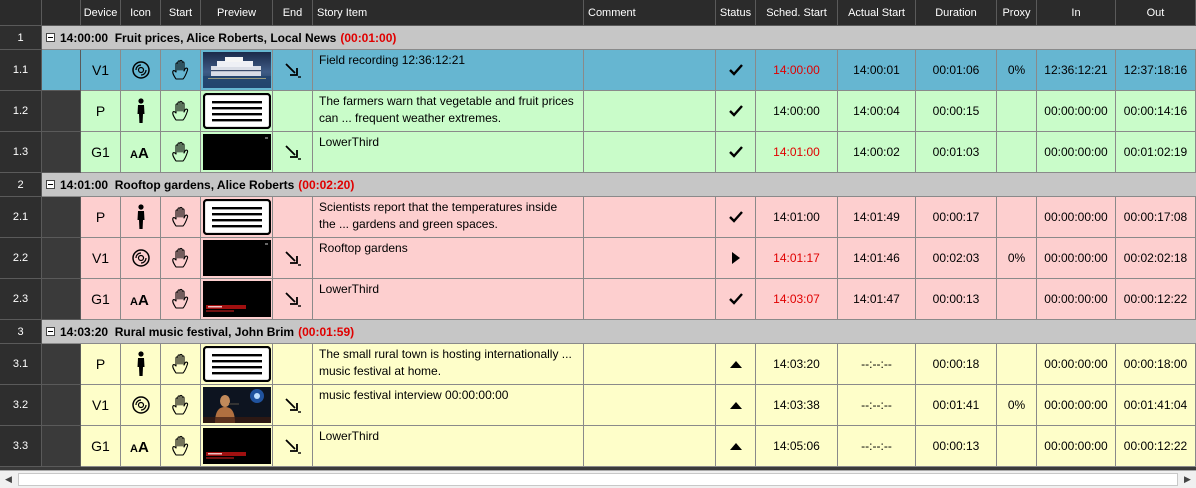  Describe the element at coordinates (956, 446) in the screenshot. I see `cell-duration: 00:00:13` at that location.